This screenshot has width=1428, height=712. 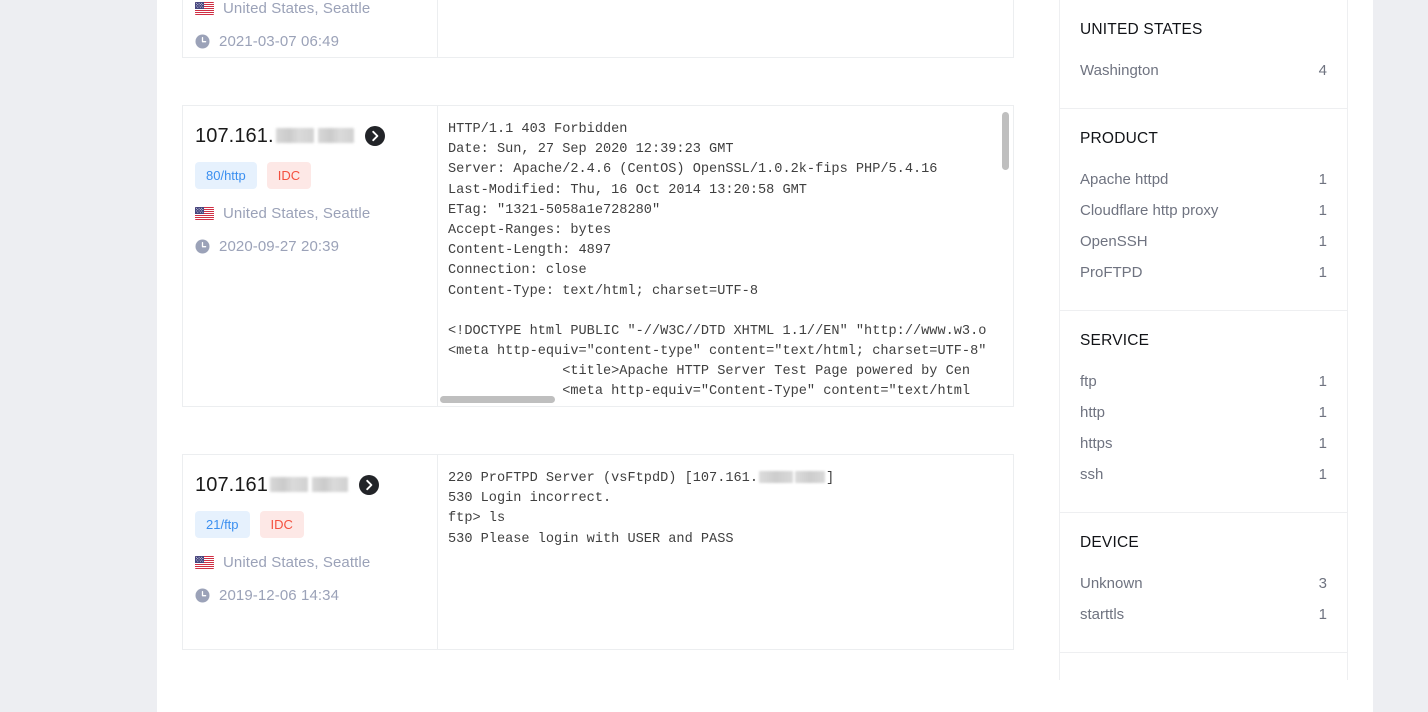 I want to click on timestamp-row: 2021-03-07 06:49, so click(x=316, y=41).